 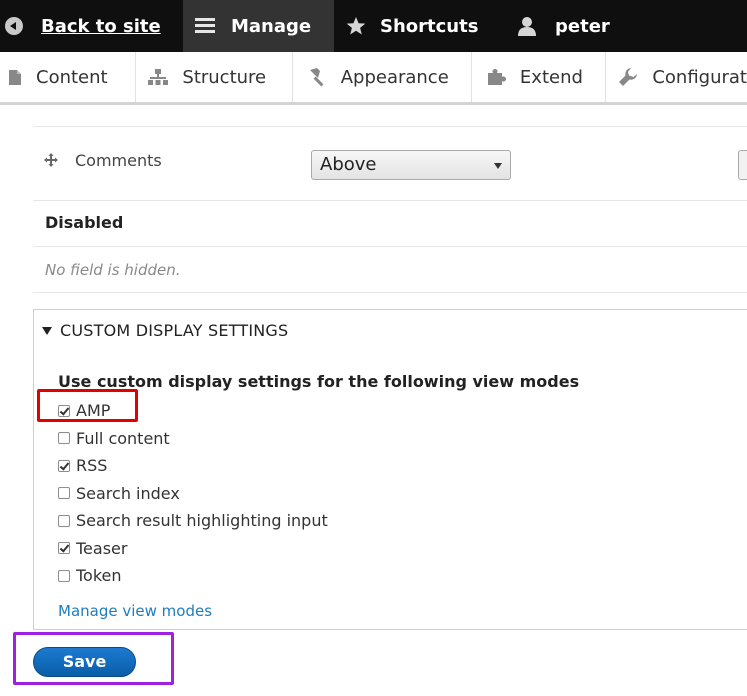 I want to click on back-to-site-link: Back to site, so click(x=91, y=26).